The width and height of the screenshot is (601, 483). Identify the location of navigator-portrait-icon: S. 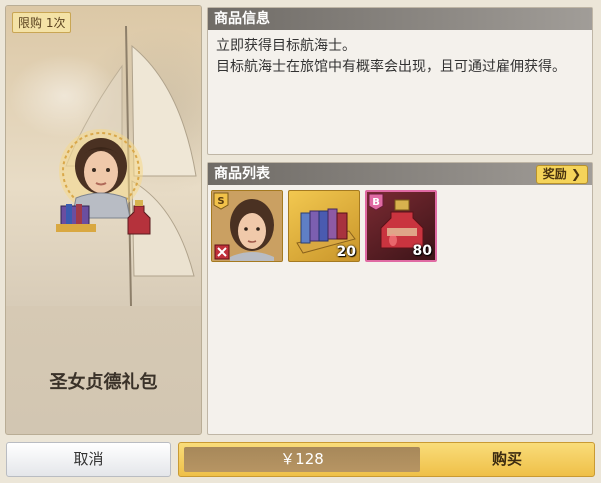
(247, 226).